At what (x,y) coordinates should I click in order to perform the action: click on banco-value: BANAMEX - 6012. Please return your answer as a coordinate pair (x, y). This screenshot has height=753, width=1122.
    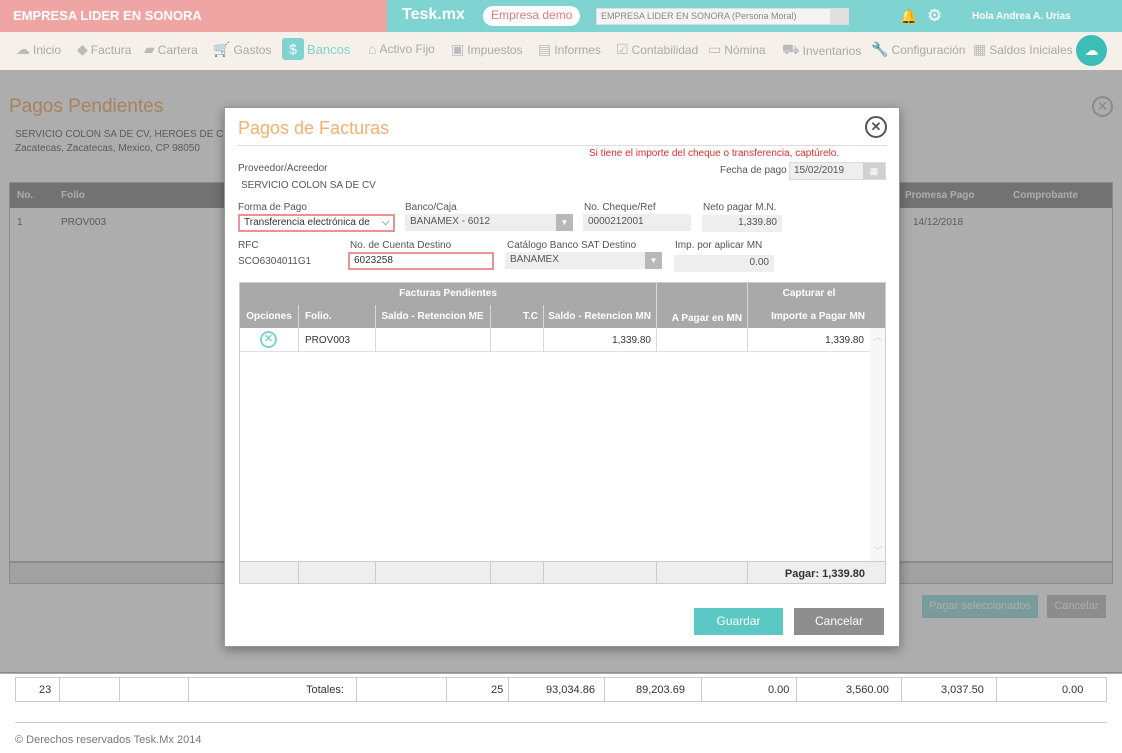
    Looking at the image, I should click on (450, 221).